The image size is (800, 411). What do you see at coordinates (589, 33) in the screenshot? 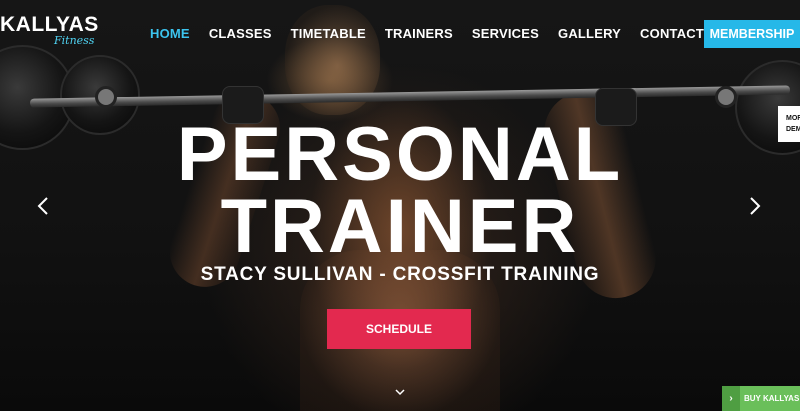
I see `nav-item-gallery: GALLERY` at bounding box center [589, 33].